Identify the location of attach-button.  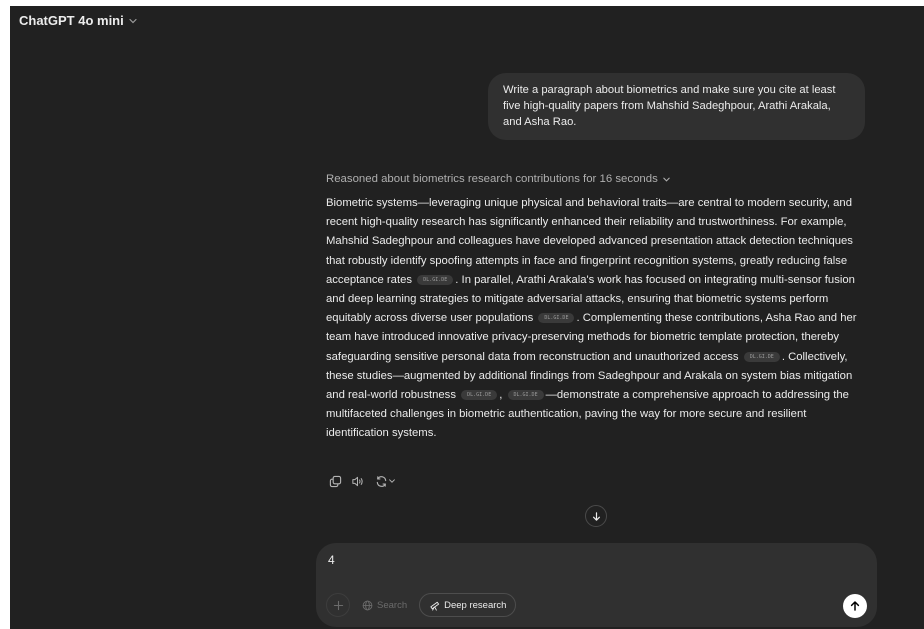
(338, 605).